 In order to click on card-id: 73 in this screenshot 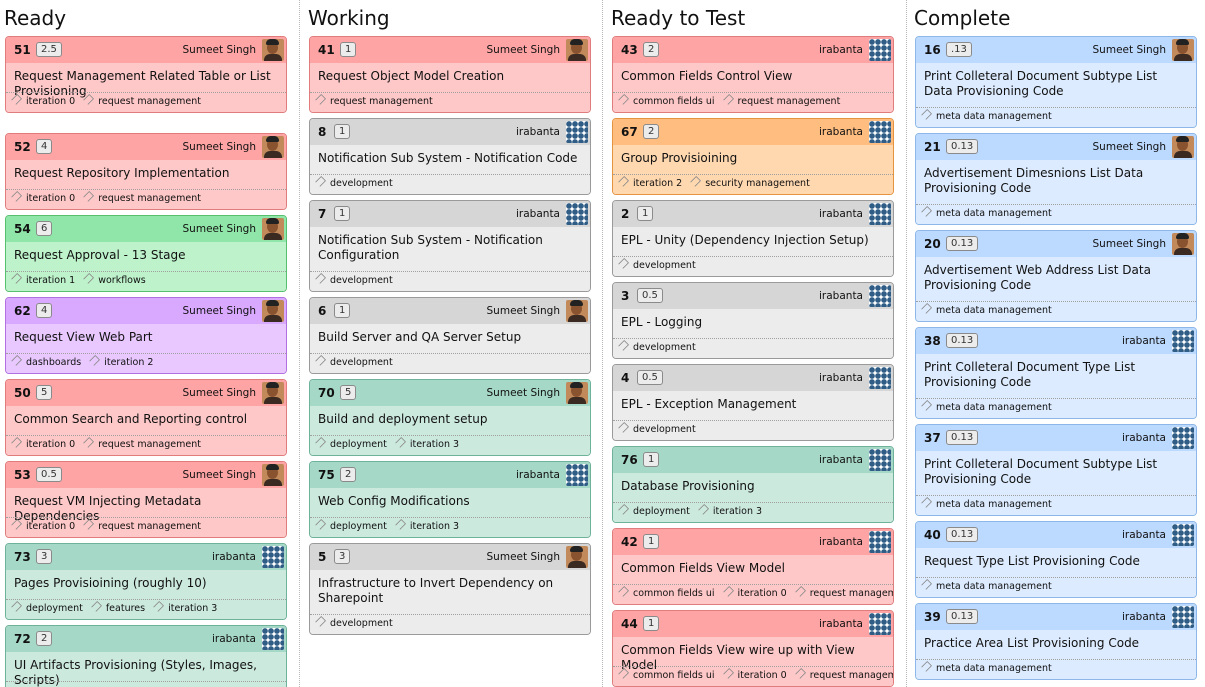, I will do `click(22, 557)`.